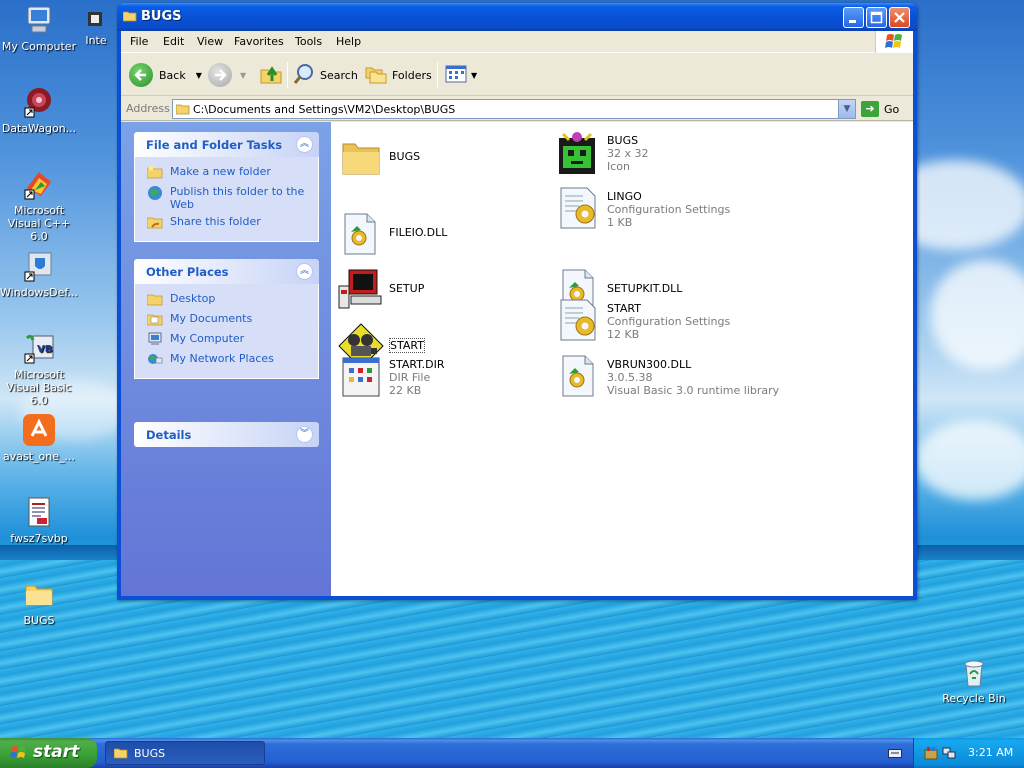 This screenshot has height=768, width=1024. I want to click on forward-button: ▼, so click(227, 75).